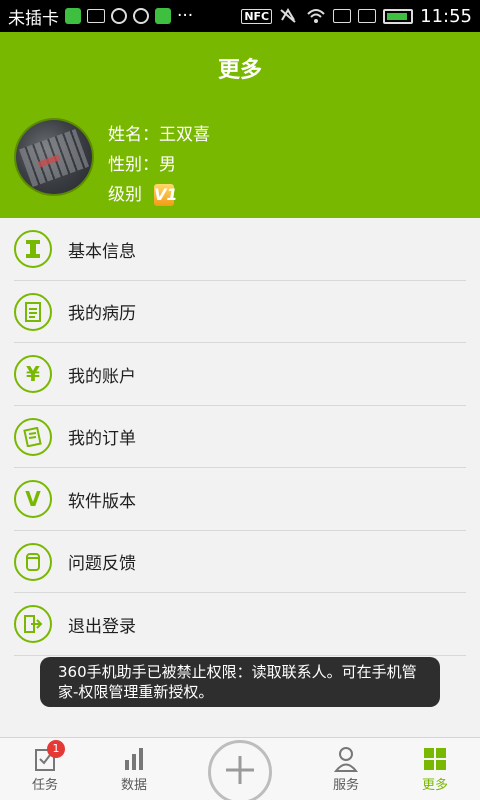  I want to click on sim2-icon, so click(367, 16).